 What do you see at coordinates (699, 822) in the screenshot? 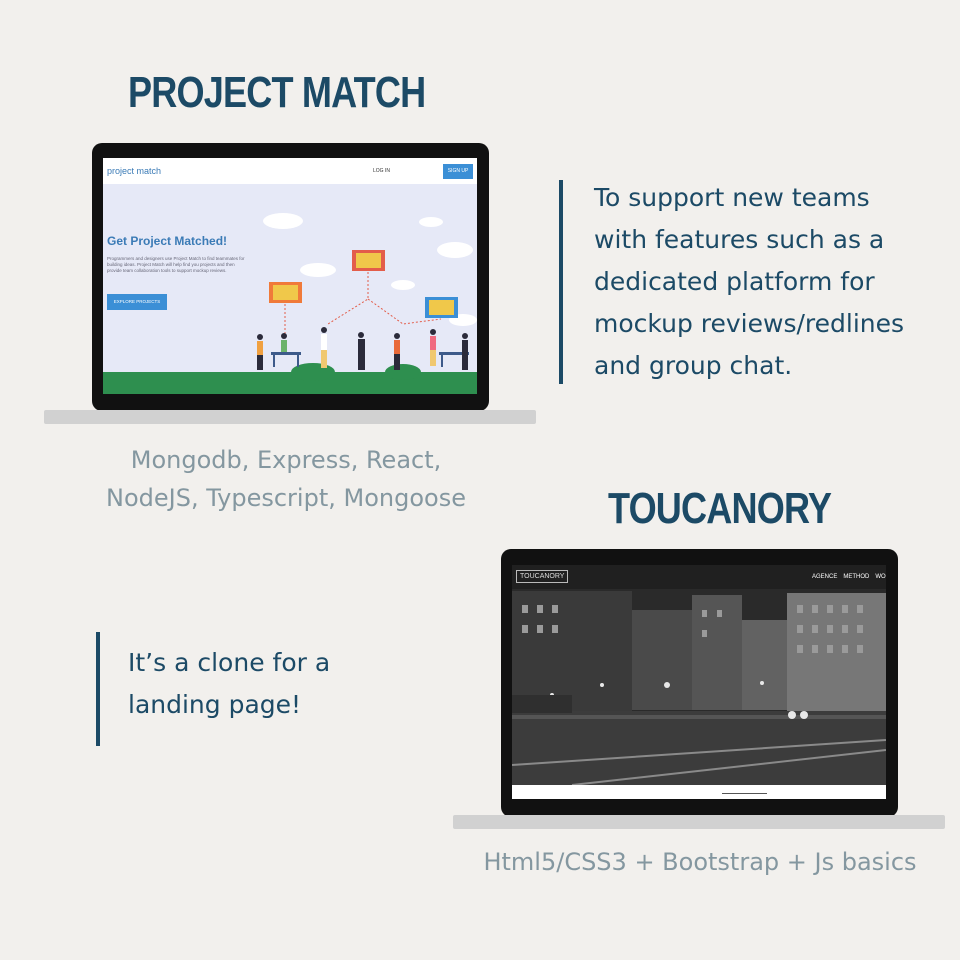
I see `toucanory-laptop-base` at bounding box center [699, 822].